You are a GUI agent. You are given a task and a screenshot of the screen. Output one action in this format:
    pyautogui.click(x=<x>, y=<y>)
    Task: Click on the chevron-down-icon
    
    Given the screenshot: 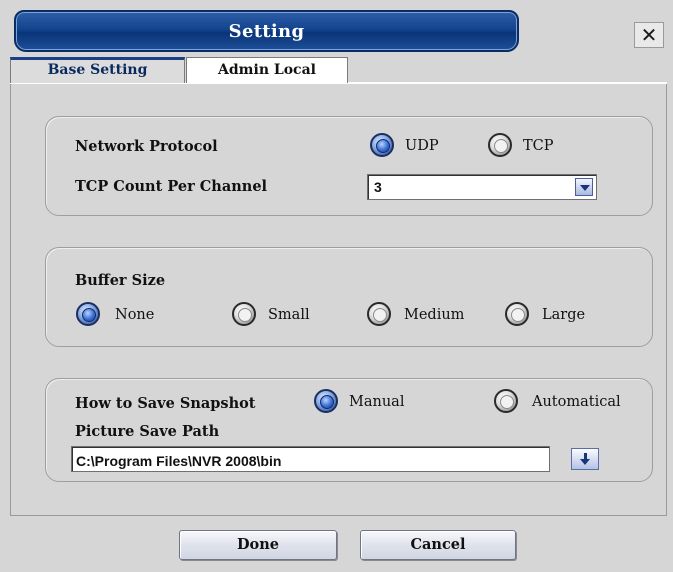 What is the action you would take?
    pyautogui.click(x=585, y=188)
    